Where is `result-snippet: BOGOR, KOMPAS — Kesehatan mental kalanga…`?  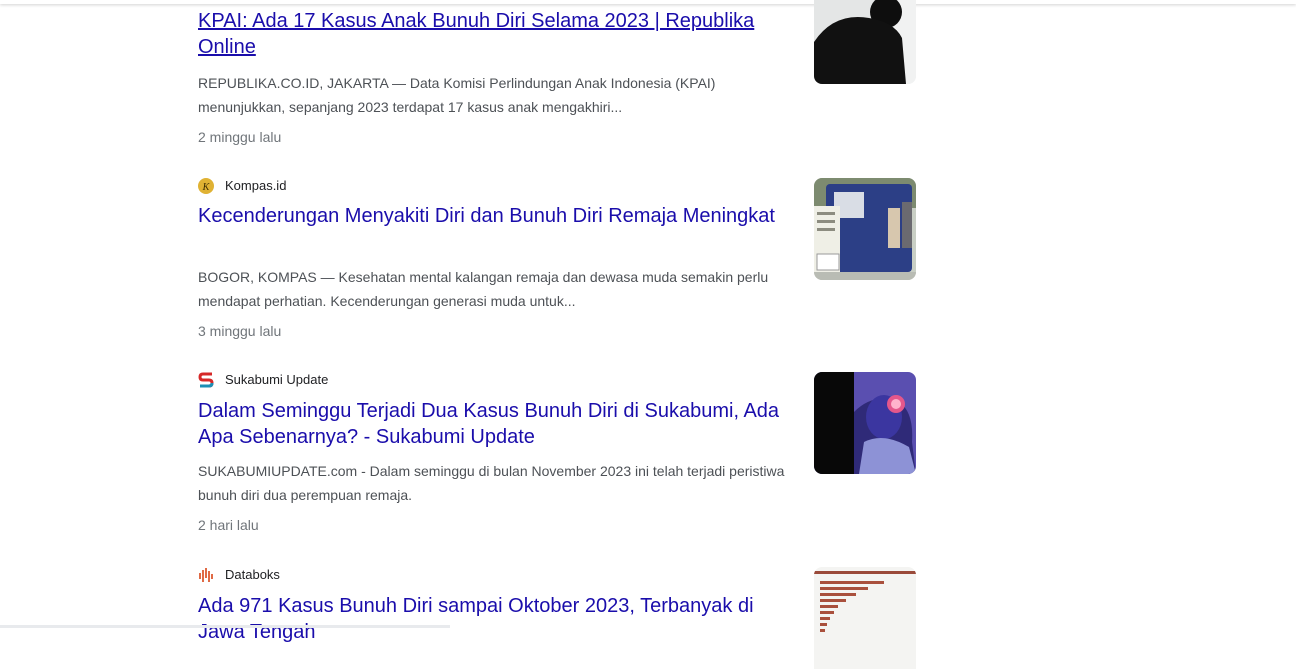 result-snippet: BOGOR, KOMPAS — Kesehatan mental kalanga… is located at coordinates (483, 289).